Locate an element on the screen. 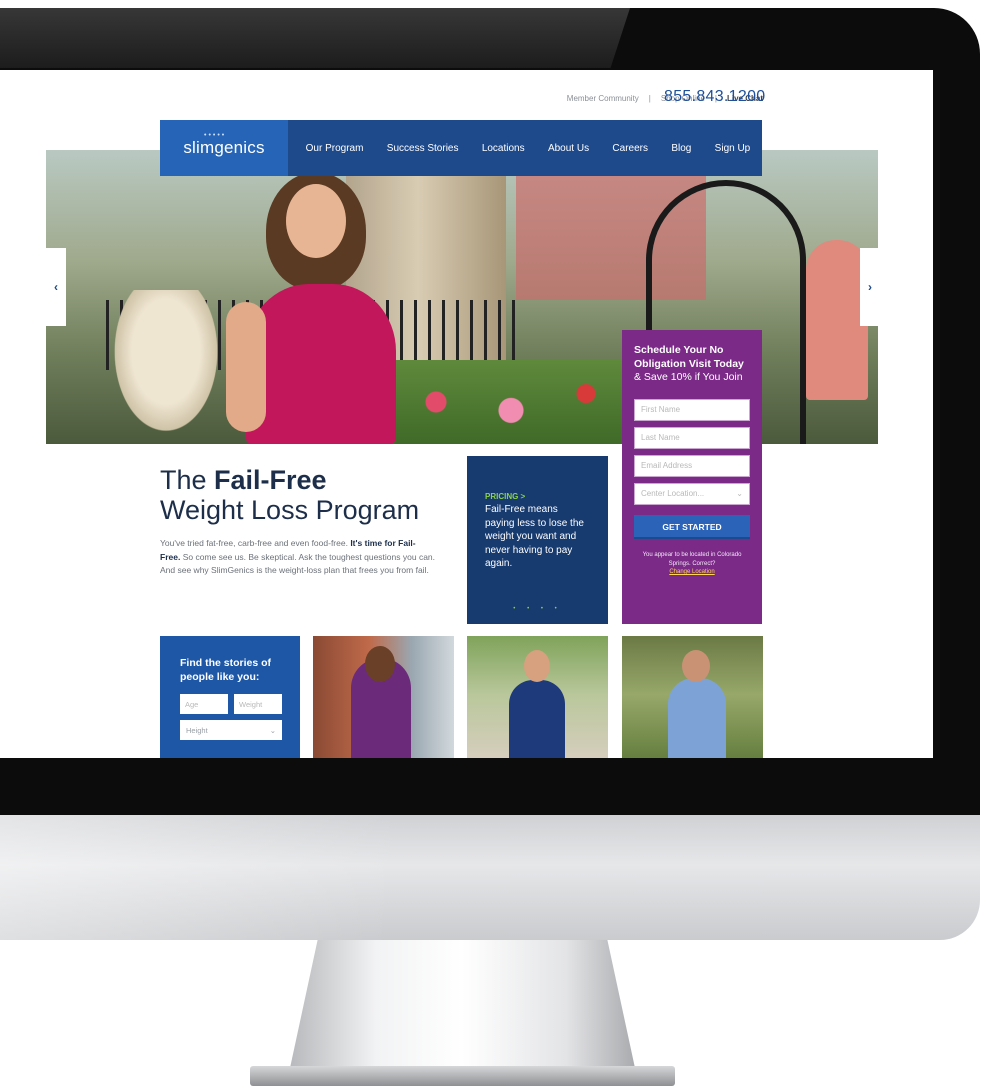 The image size is (985, 1092). nav-item-about-us: About Us is located at coordinates (568, 148).